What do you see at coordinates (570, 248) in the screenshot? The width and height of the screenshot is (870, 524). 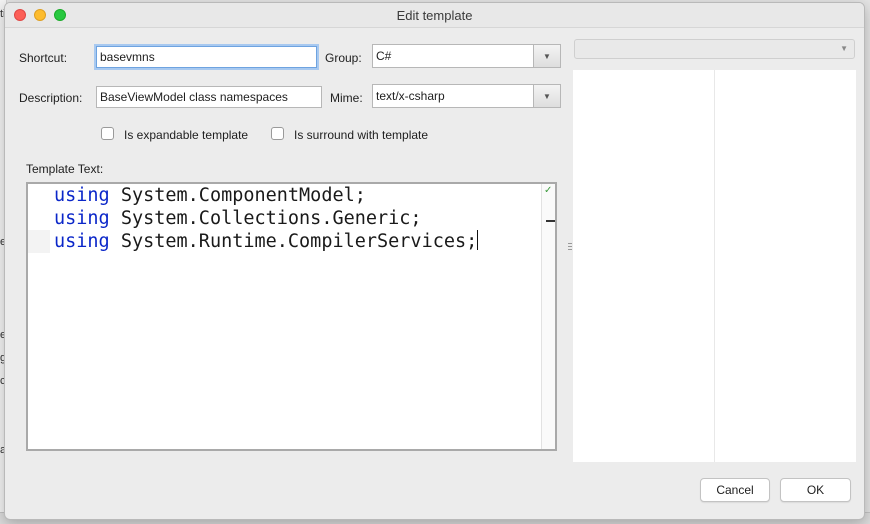 I see `splitter-handle` at bounding box center [570, 248].